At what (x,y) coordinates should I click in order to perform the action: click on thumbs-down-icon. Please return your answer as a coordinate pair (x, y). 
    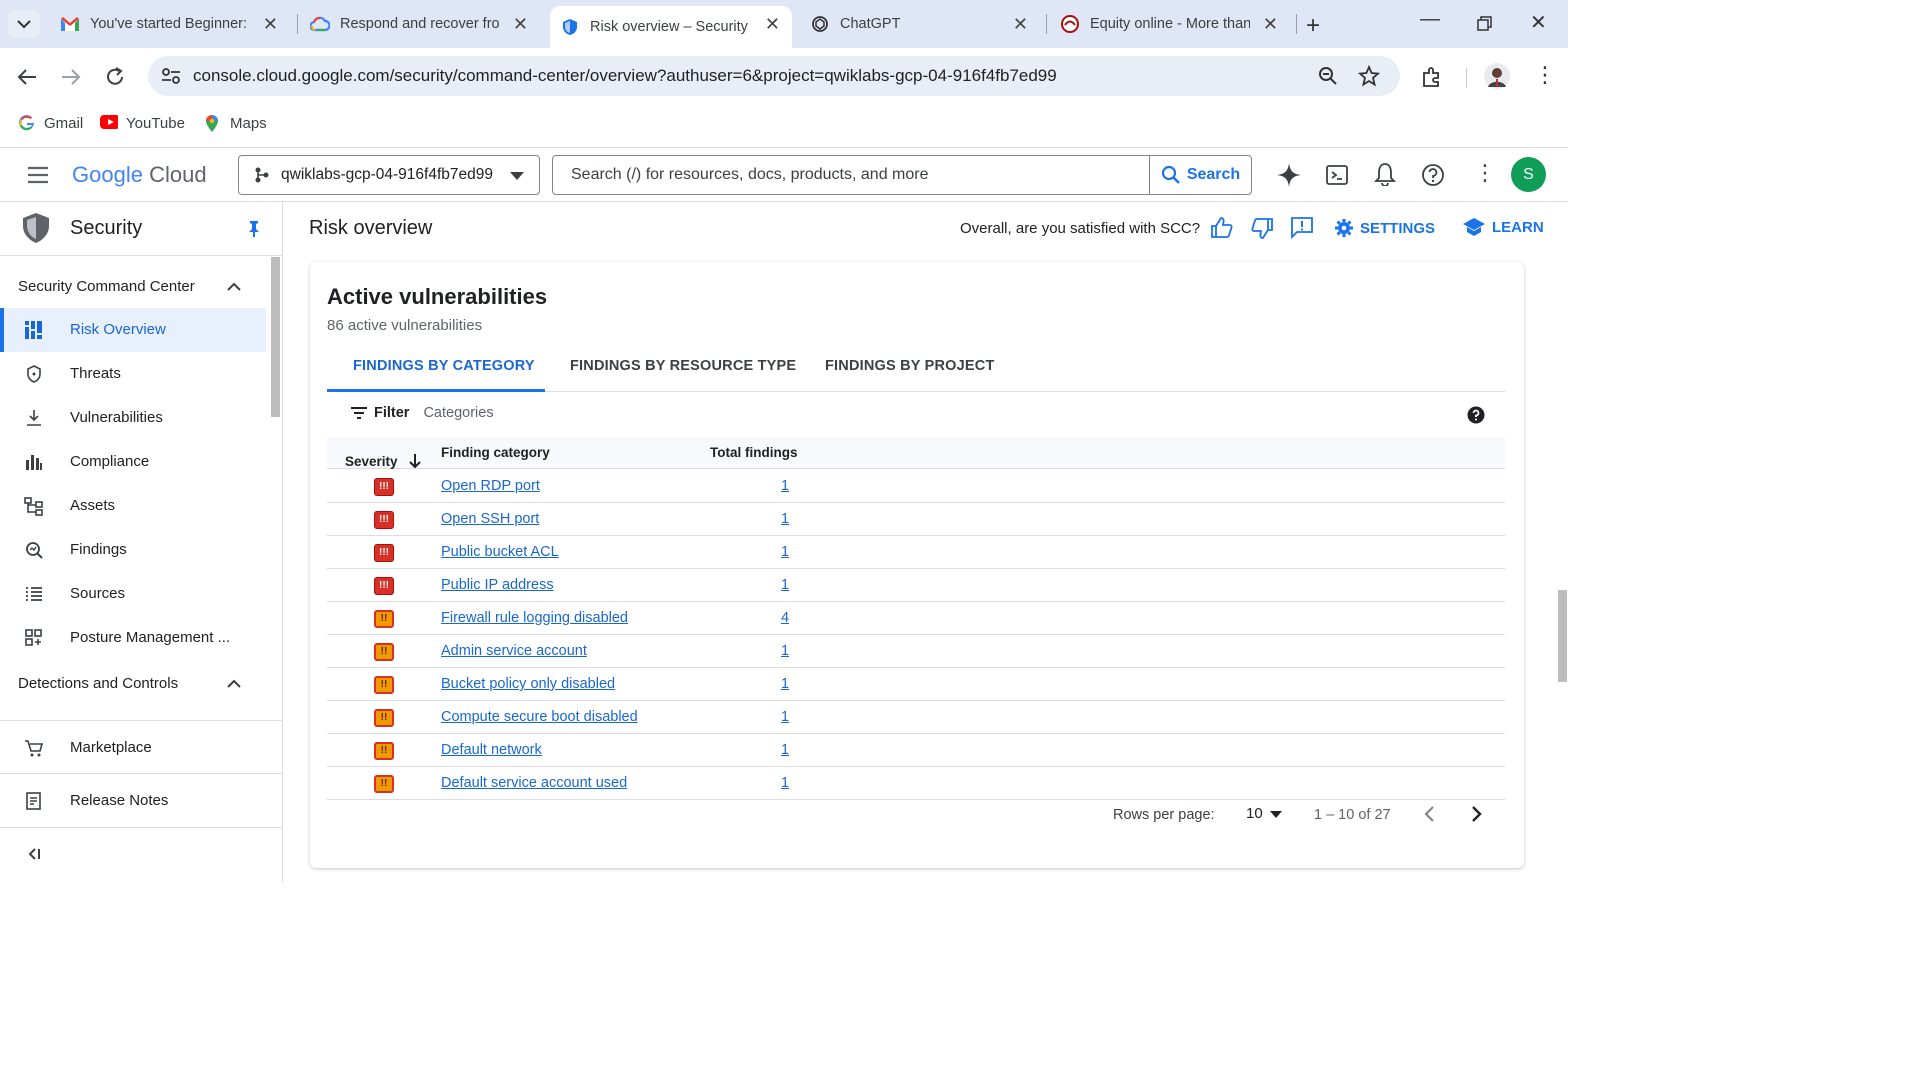
    Looking at the image, I should click on (1262, 230).